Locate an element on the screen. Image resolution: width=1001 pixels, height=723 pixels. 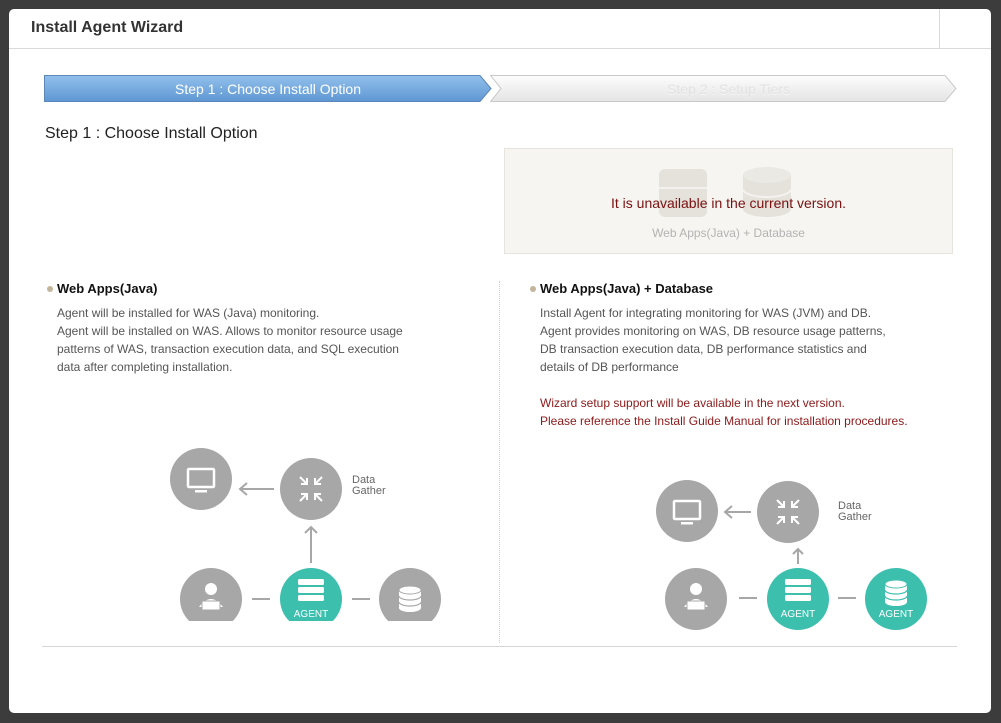
web-apps-java-diagram: Data Gather AGENT is located at coordinates (305, 534).